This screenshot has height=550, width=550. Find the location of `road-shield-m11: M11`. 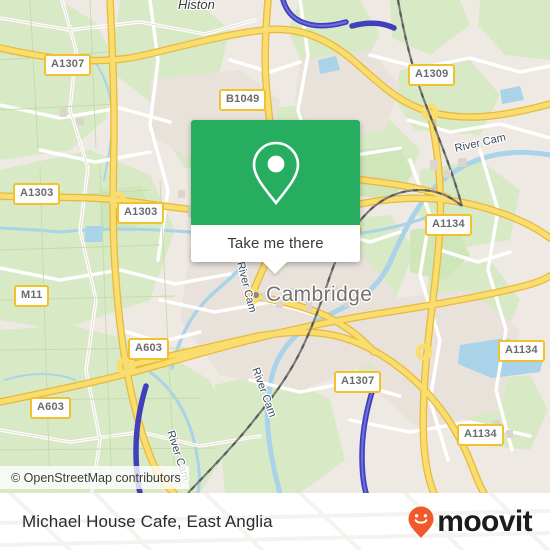

road-shield-m11: M11 is located at coordinates (32, 296).